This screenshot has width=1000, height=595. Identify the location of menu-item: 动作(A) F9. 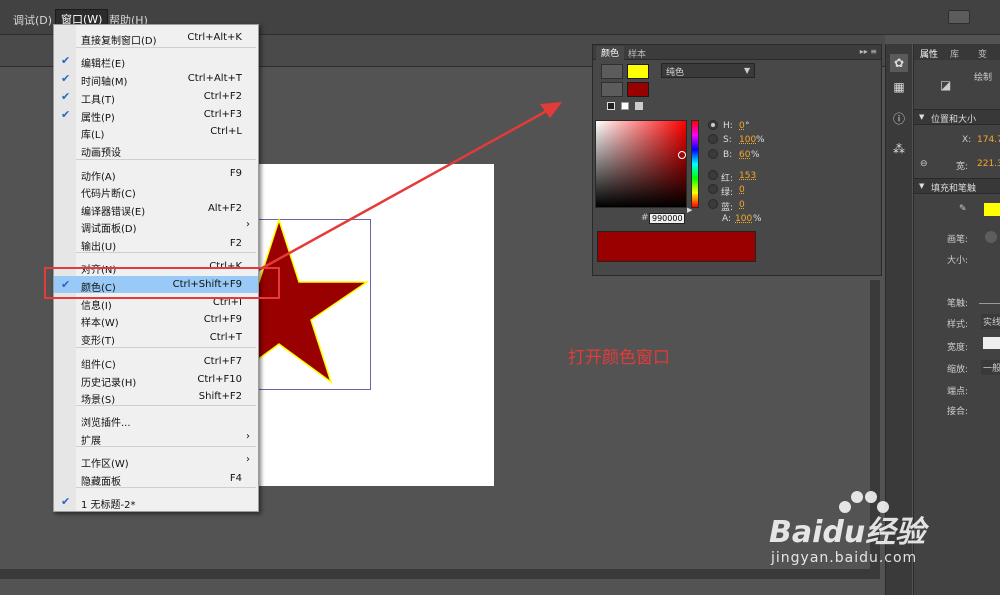
(156, 174).